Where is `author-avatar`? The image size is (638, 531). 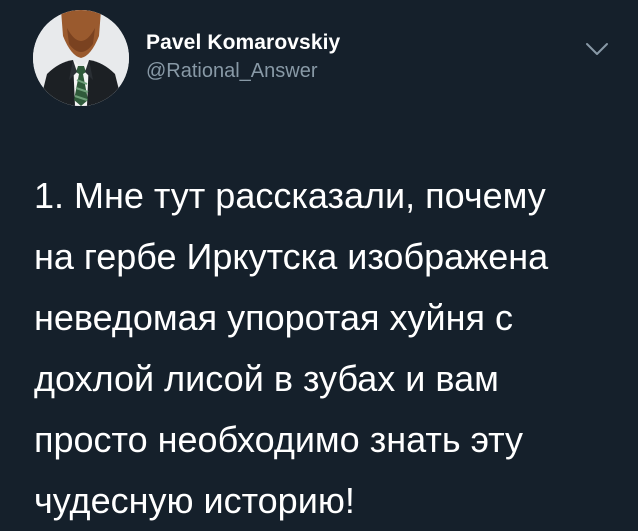
author-avatar is located at coordinates (81, 58).